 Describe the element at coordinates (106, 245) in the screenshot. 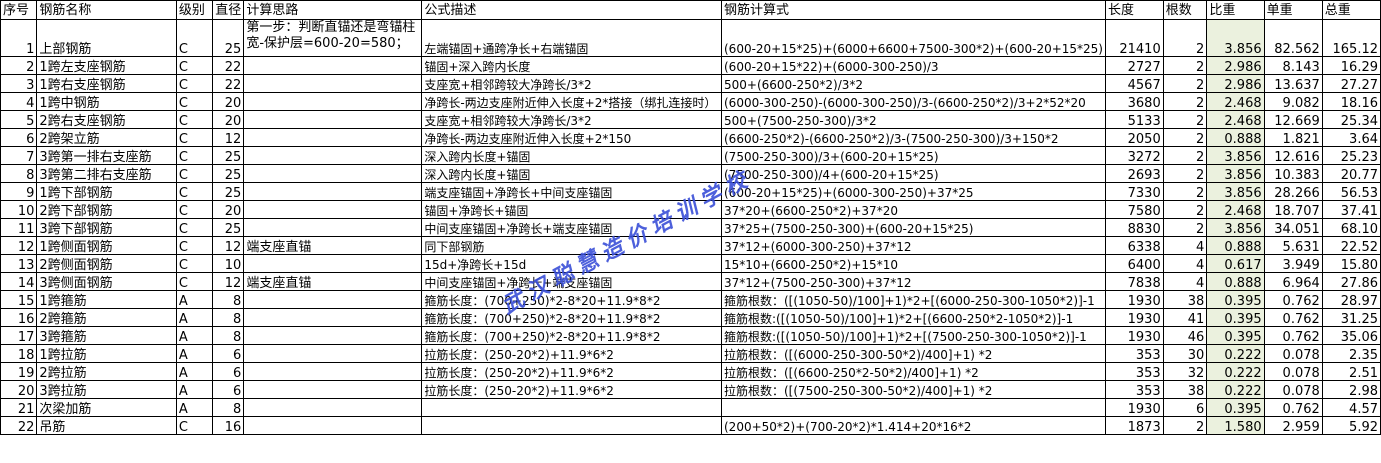

I see `cell-name: 1跨侧面钢筋` at that location.